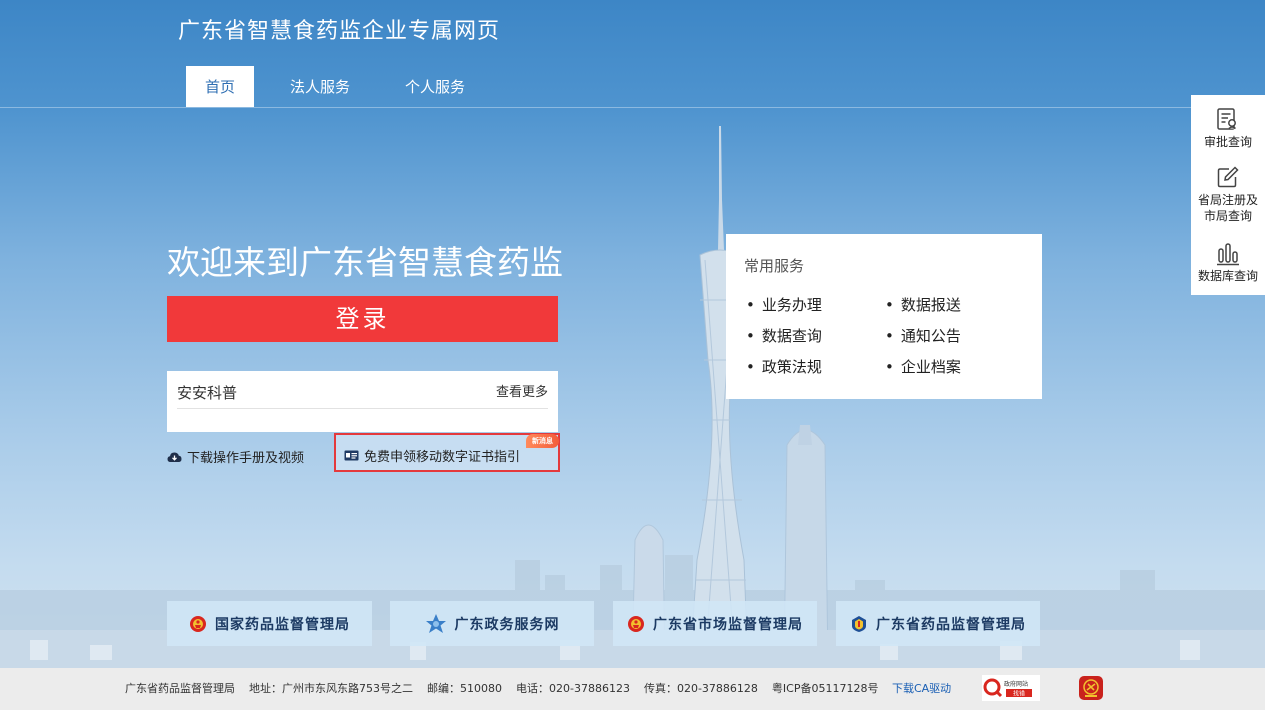 The width and height of the screenshot is (1265, 710). I want to click on link-gd-amr-label: 广东省市场监督管理局, so click(728, 624).